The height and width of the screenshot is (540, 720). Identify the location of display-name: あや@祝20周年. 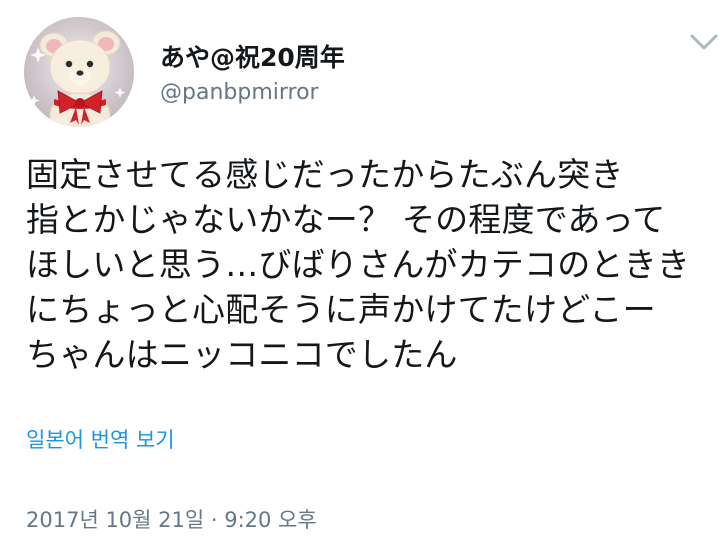
(252, 56).